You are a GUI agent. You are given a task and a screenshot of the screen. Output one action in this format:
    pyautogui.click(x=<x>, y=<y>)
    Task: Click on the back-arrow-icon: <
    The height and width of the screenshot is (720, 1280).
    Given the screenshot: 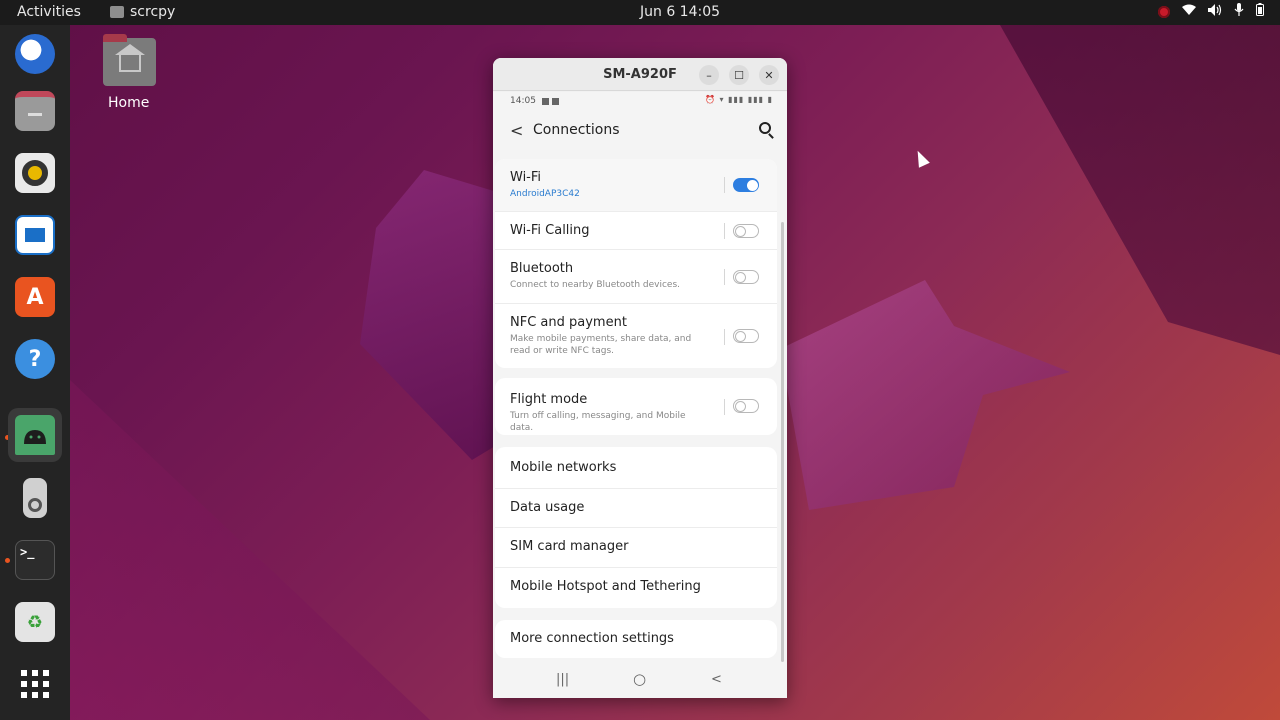 What is the action you would take?
    pyautogui.click(x=516, y=130)
    